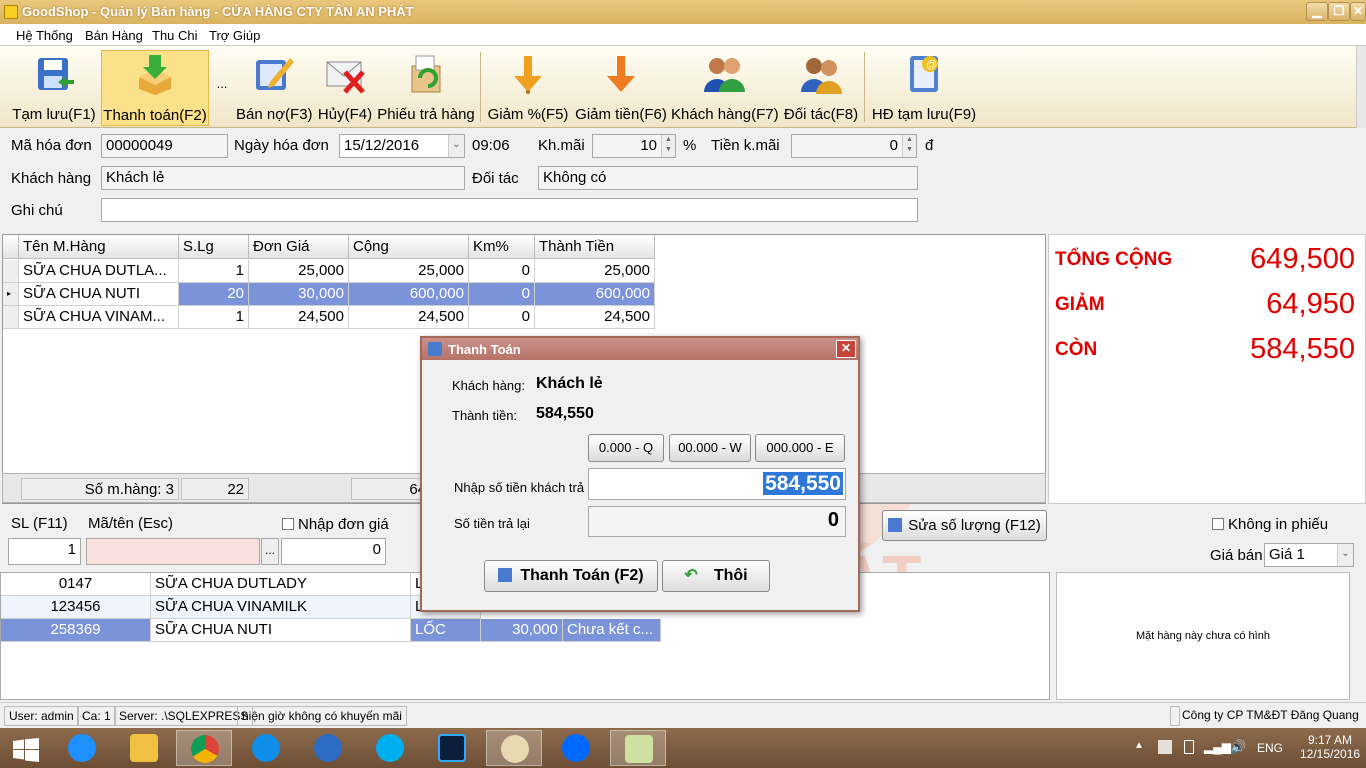 This screenshot has height=768, width=1366. Describe the element at coordinates (299, 247) in the screenshot. I see `col-don-gia: Đơn Giá` at that location.